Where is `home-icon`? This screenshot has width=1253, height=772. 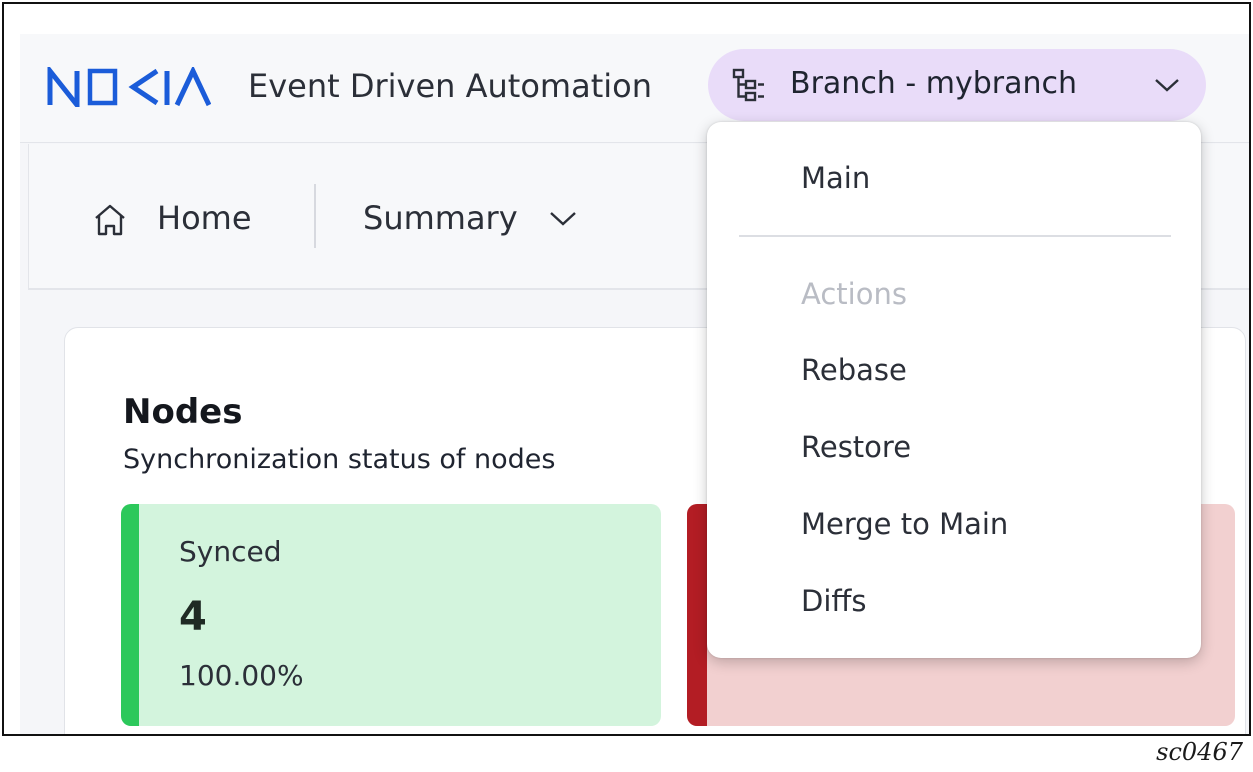 home-icon is located at coordinates (110, 220).